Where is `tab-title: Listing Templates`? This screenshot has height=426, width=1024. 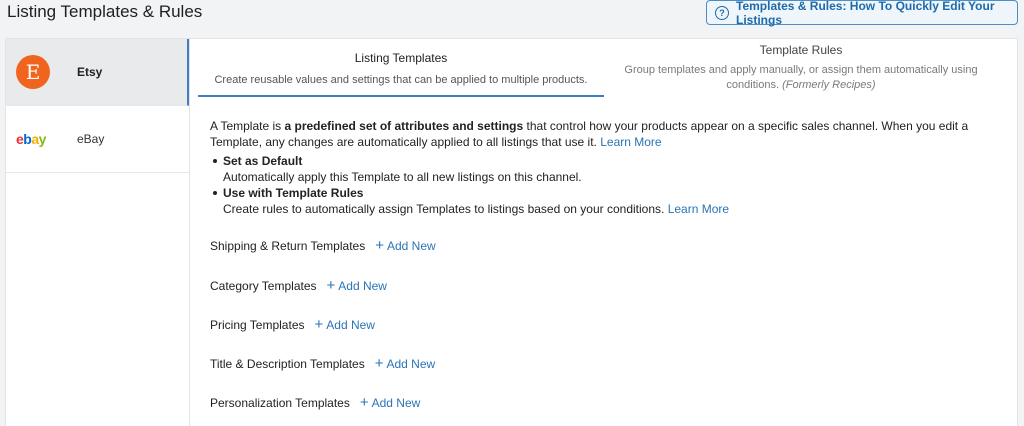 tab-title: Listing Templates is located at coordinates (401, 58).